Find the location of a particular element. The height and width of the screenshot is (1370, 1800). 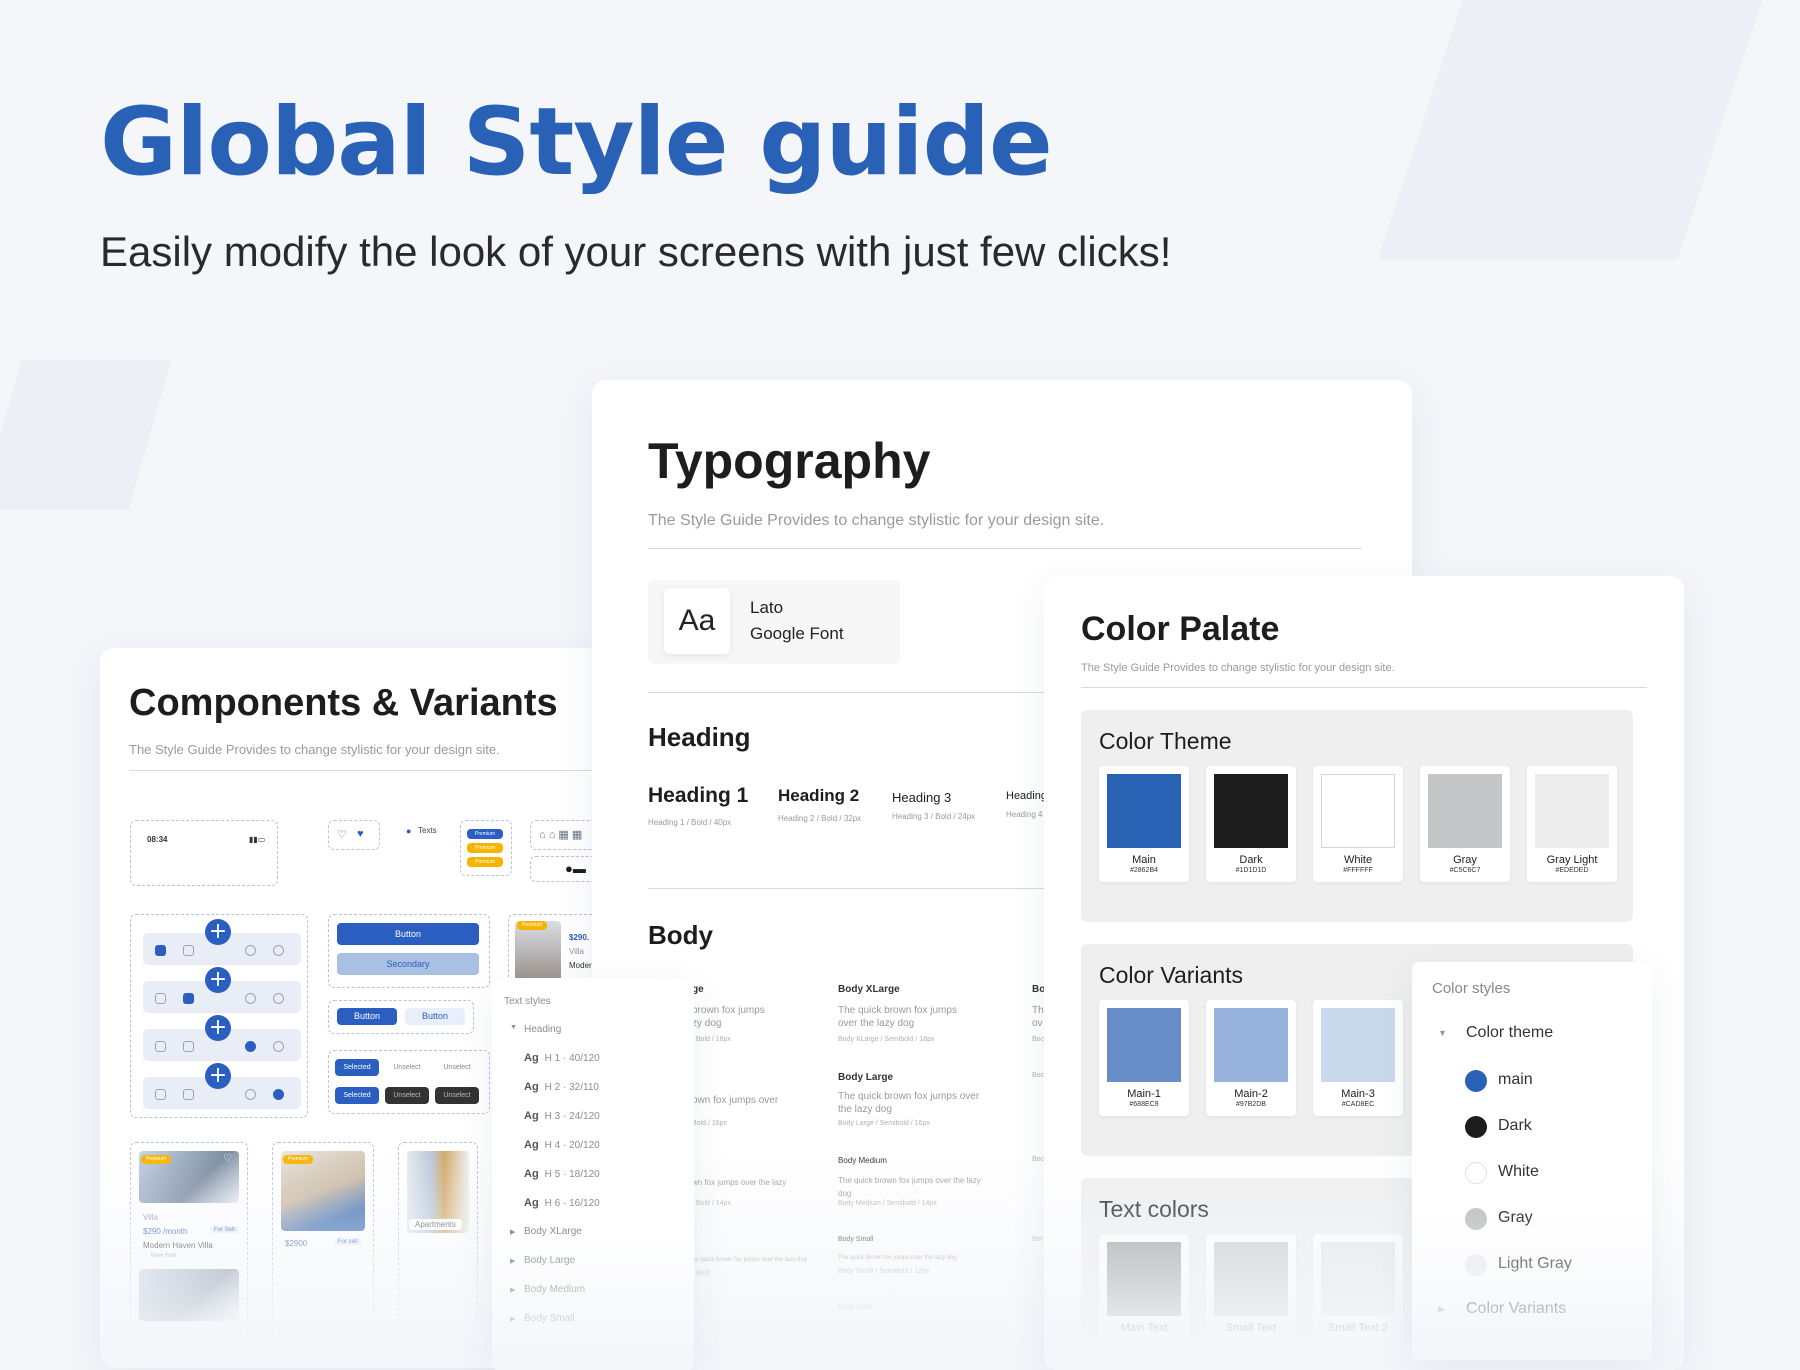

heart-outline-icon: ♡ is located at coordinates (342, 834).